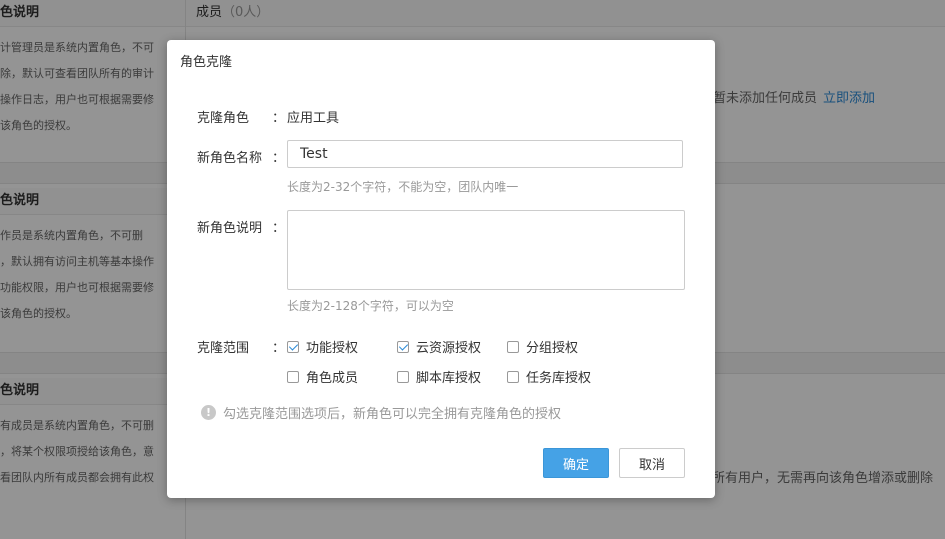 This screenshot has height=539, width=945. What do you see at coordinates (392, 414) in the screenshot?
I see `info-text: 勾选克隆范围选项后，新角色可以完全拥有克隆角色的授权` at bounding box center [392, 414].